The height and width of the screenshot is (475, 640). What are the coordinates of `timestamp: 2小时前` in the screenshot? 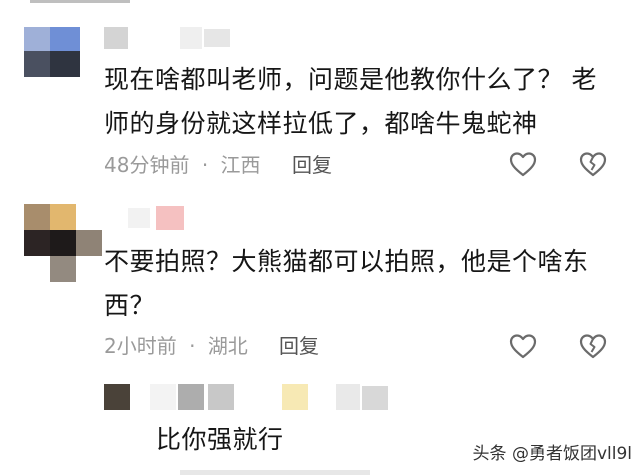 It's located at (140, 346).